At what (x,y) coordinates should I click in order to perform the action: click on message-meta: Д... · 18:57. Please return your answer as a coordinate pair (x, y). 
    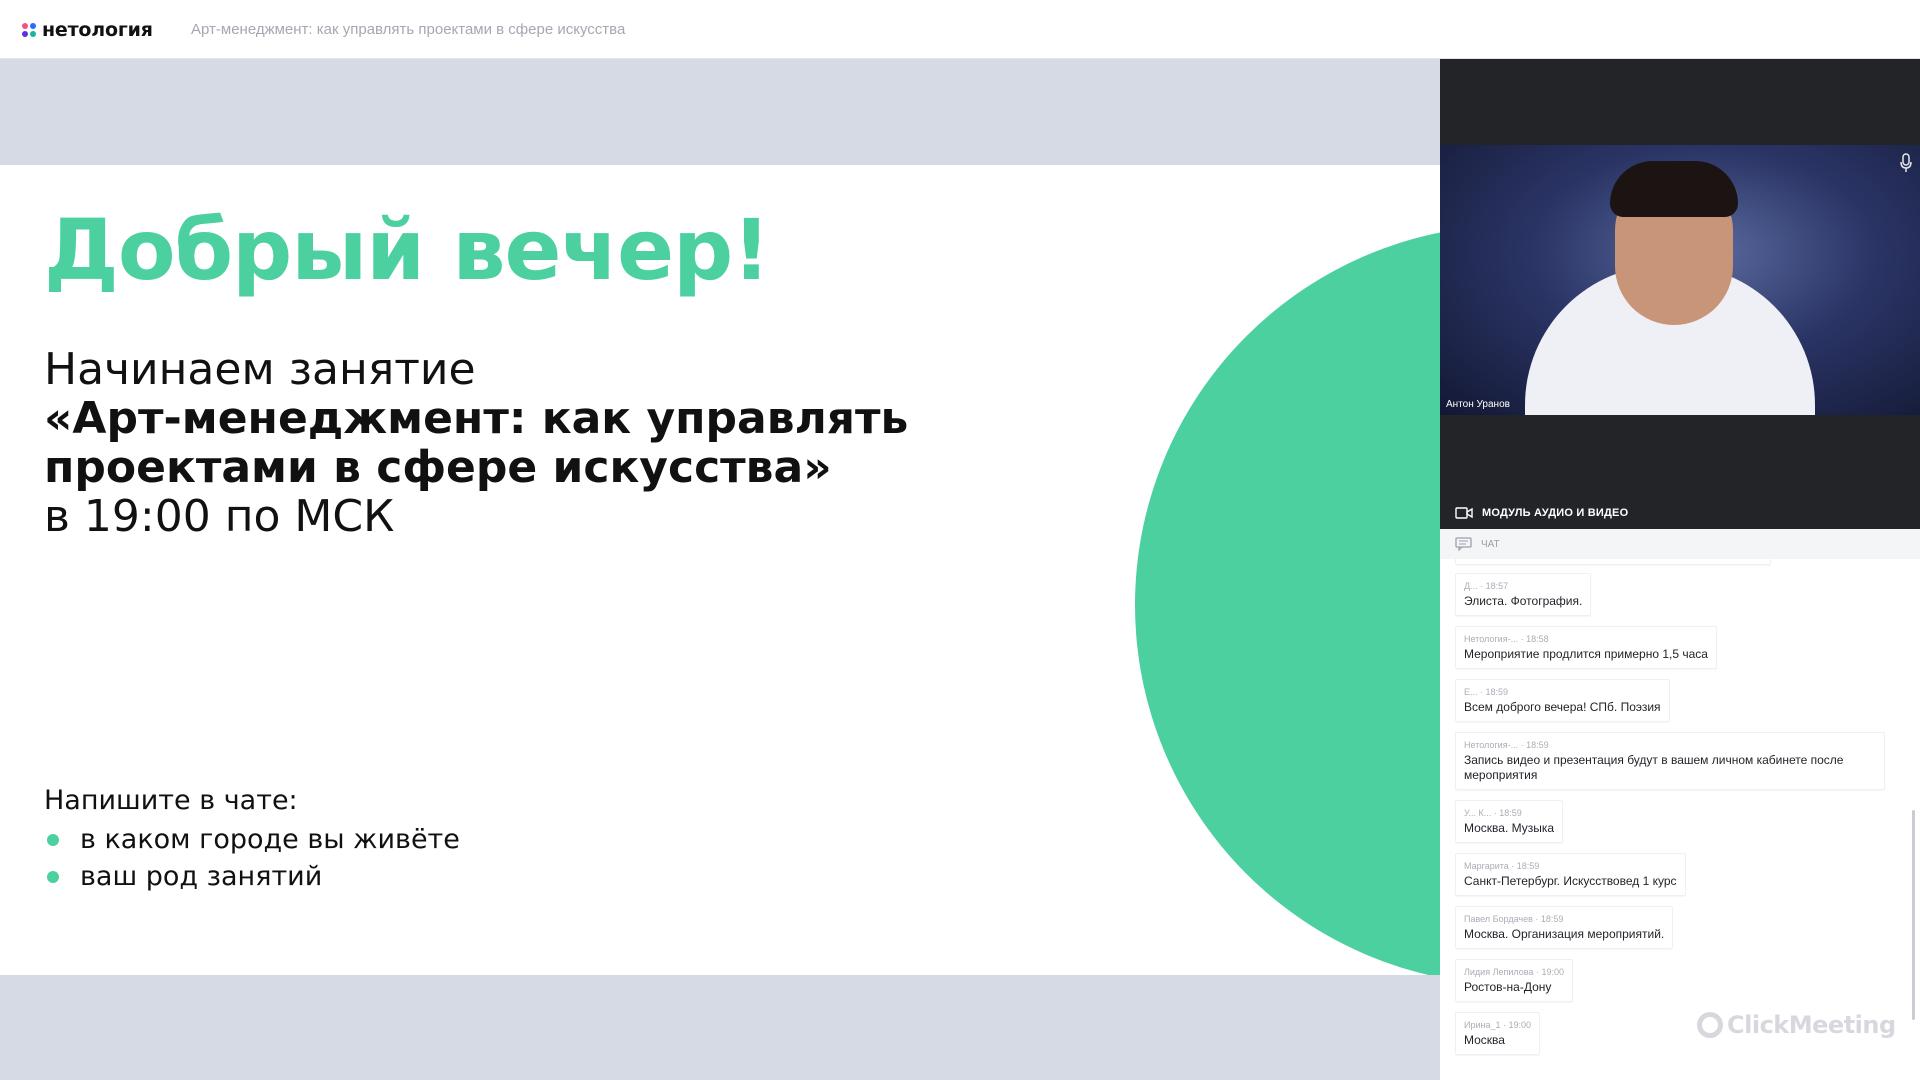
    Looking at the image, I should click on (1486, 586).